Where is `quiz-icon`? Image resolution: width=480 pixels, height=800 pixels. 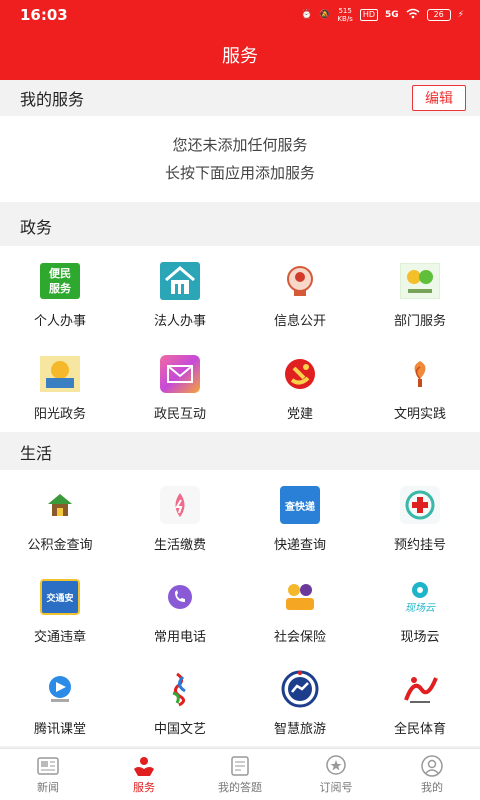 quiz-icon is located at coordinates (240, 766).